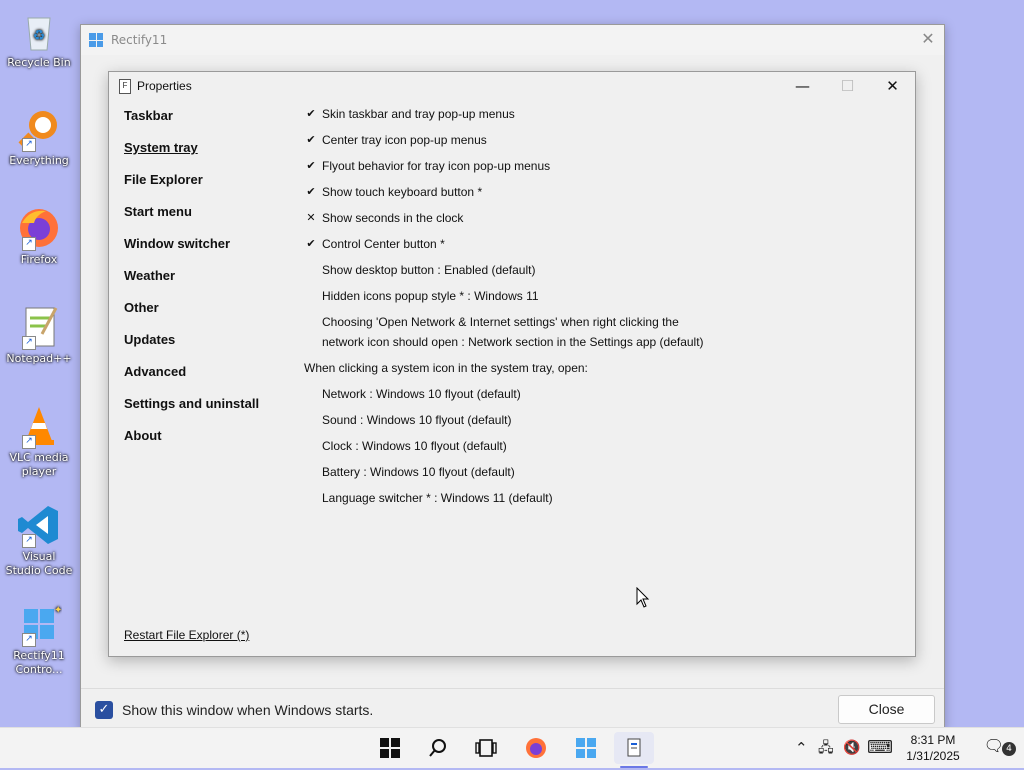 Image resolution: width=1024 pixels, height=770 pixels. I want to click on setting-sound-flyout: Sound : Windows 10 flyout (default), so click(604, 420).